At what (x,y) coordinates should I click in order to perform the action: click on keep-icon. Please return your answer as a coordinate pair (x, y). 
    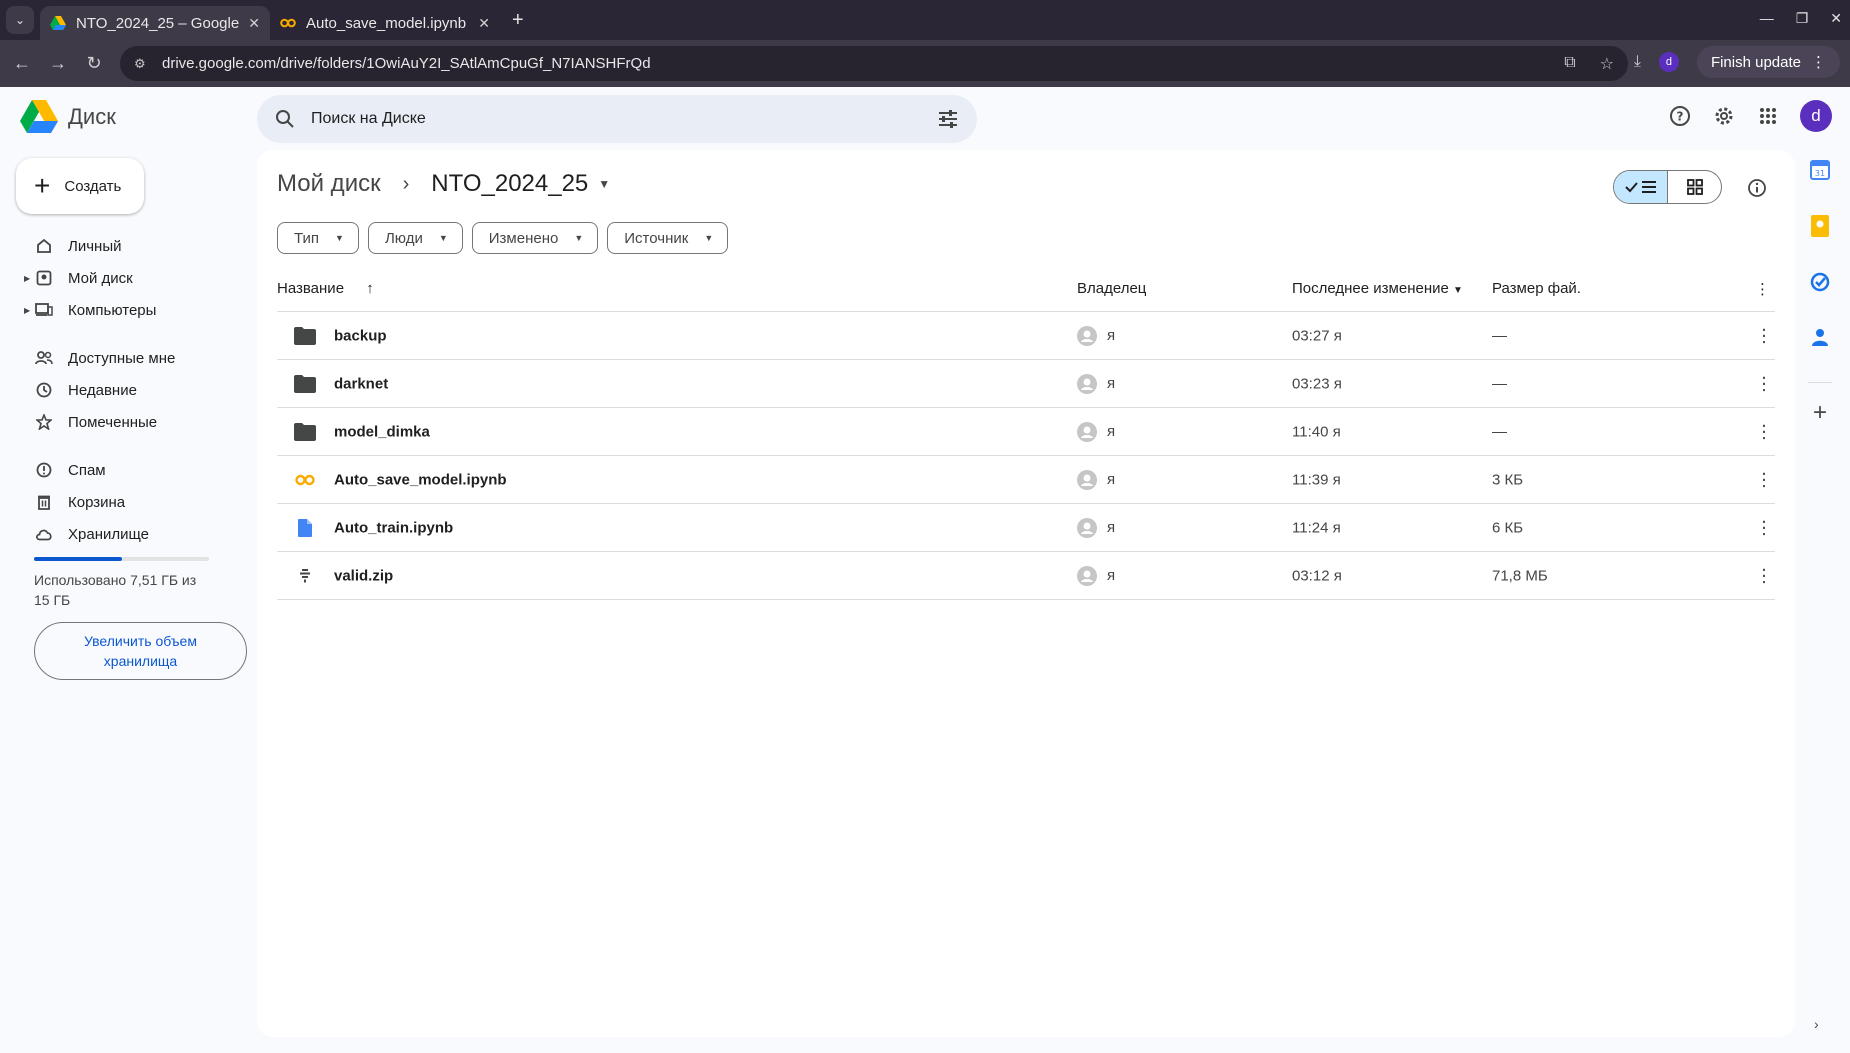
    Looking at the image, I should click on (1820, 228).